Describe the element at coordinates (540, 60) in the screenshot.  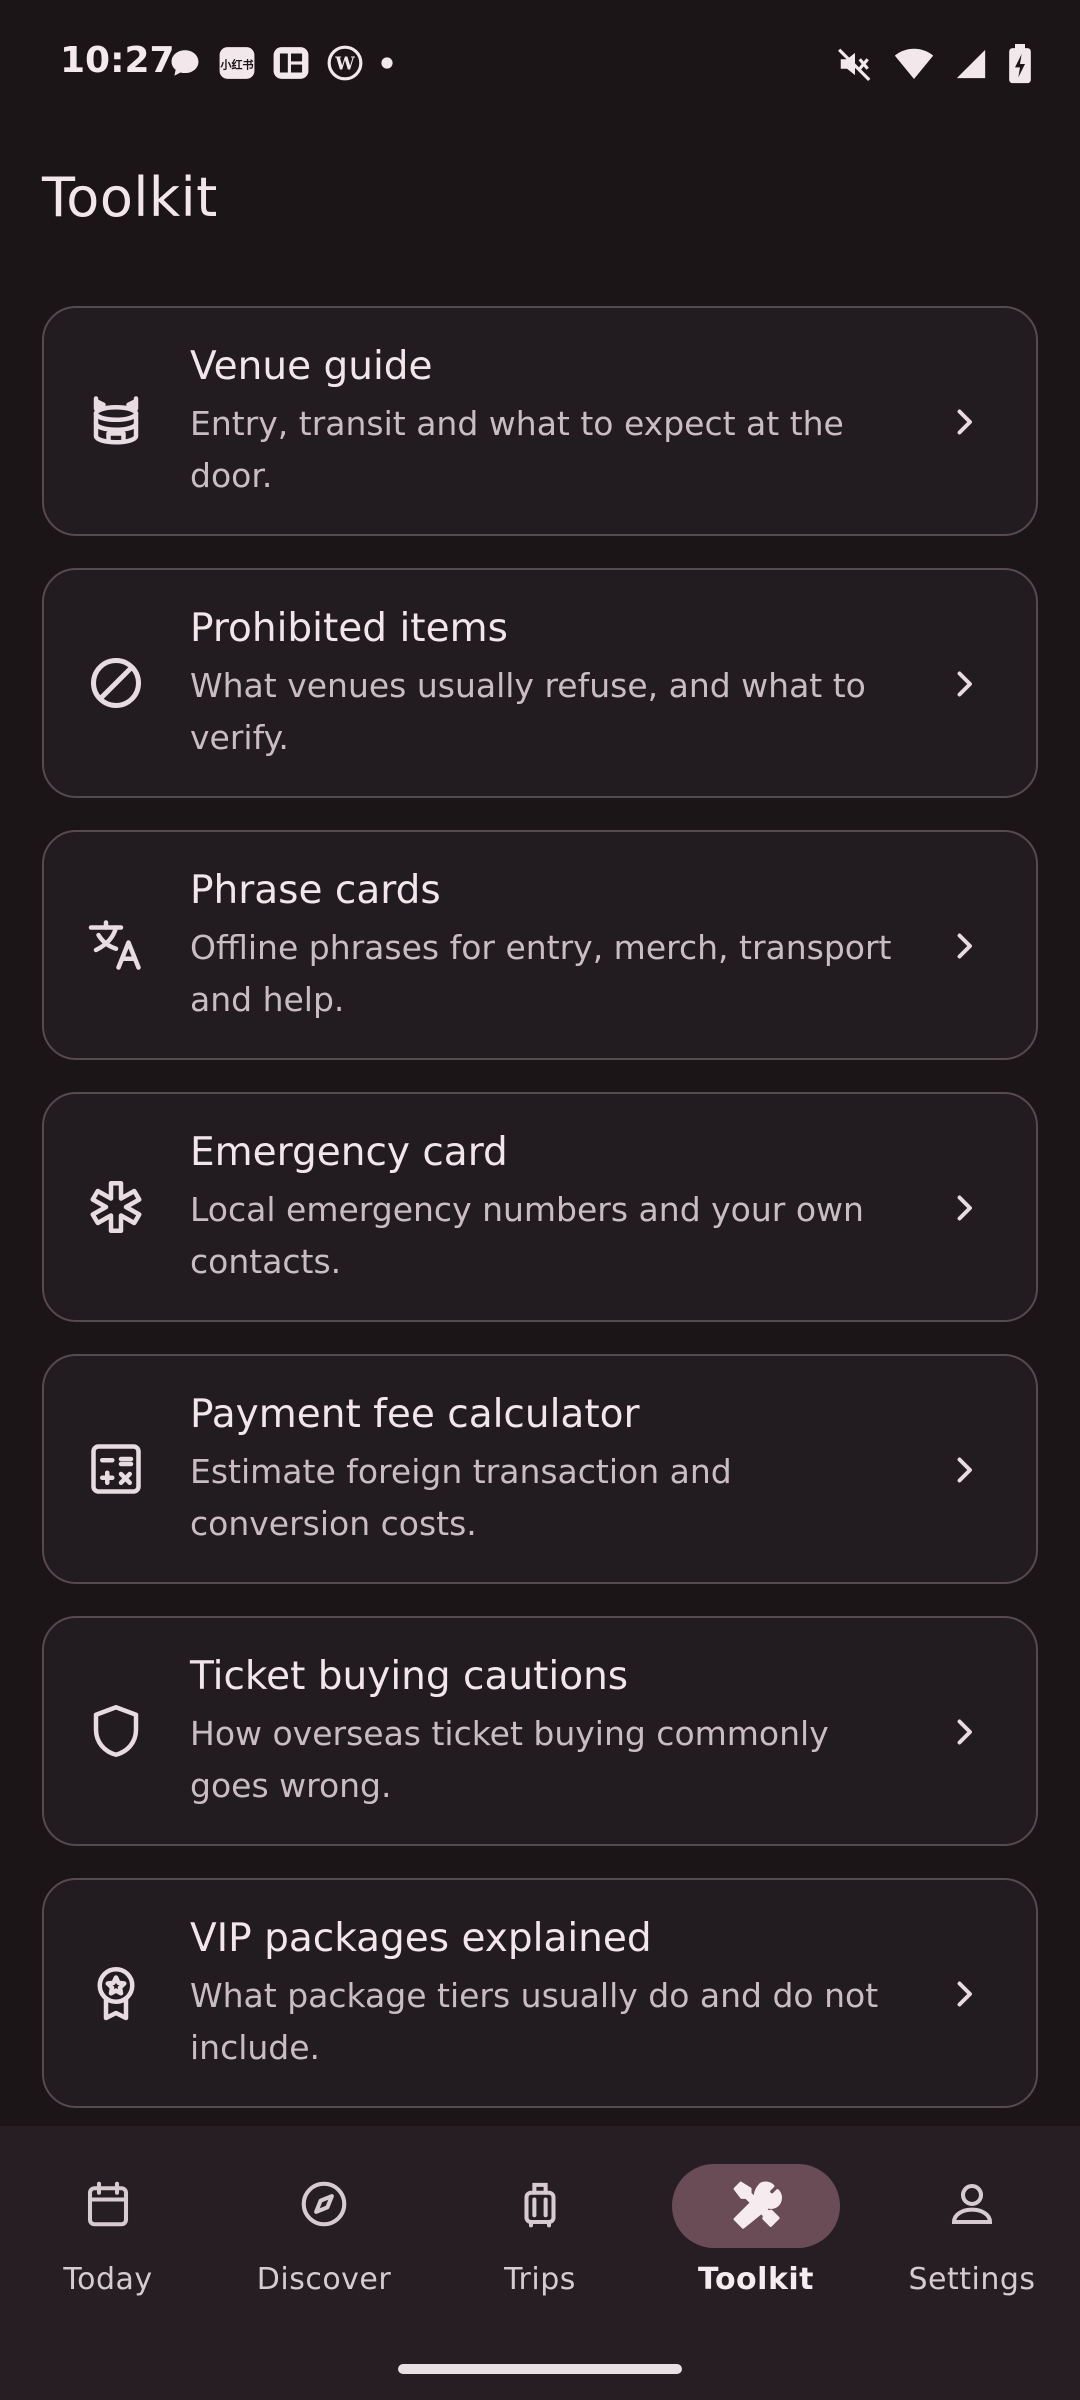
I see `status-bar: 10:27 小红书 W` at that location.